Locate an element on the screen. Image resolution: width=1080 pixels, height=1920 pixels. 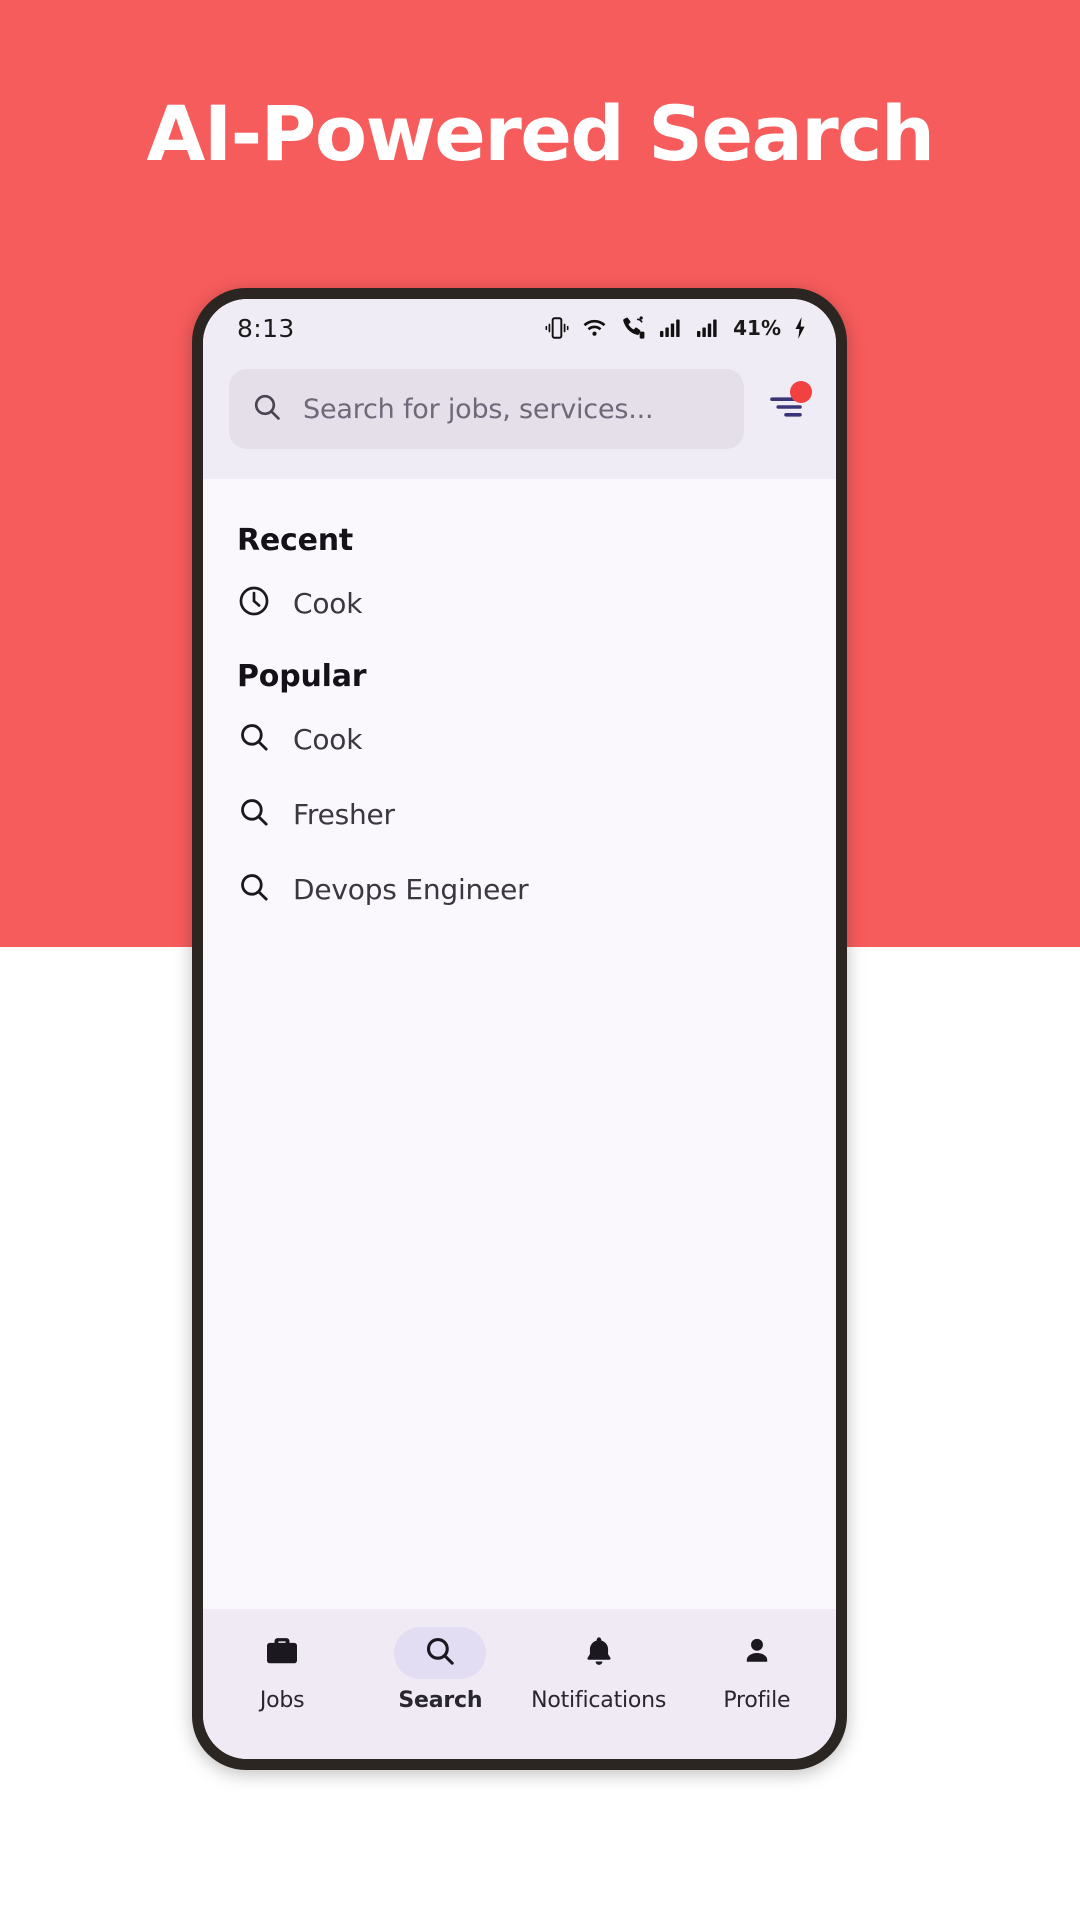
list-item: Devops Engineer is located at coordinates (519, 889).